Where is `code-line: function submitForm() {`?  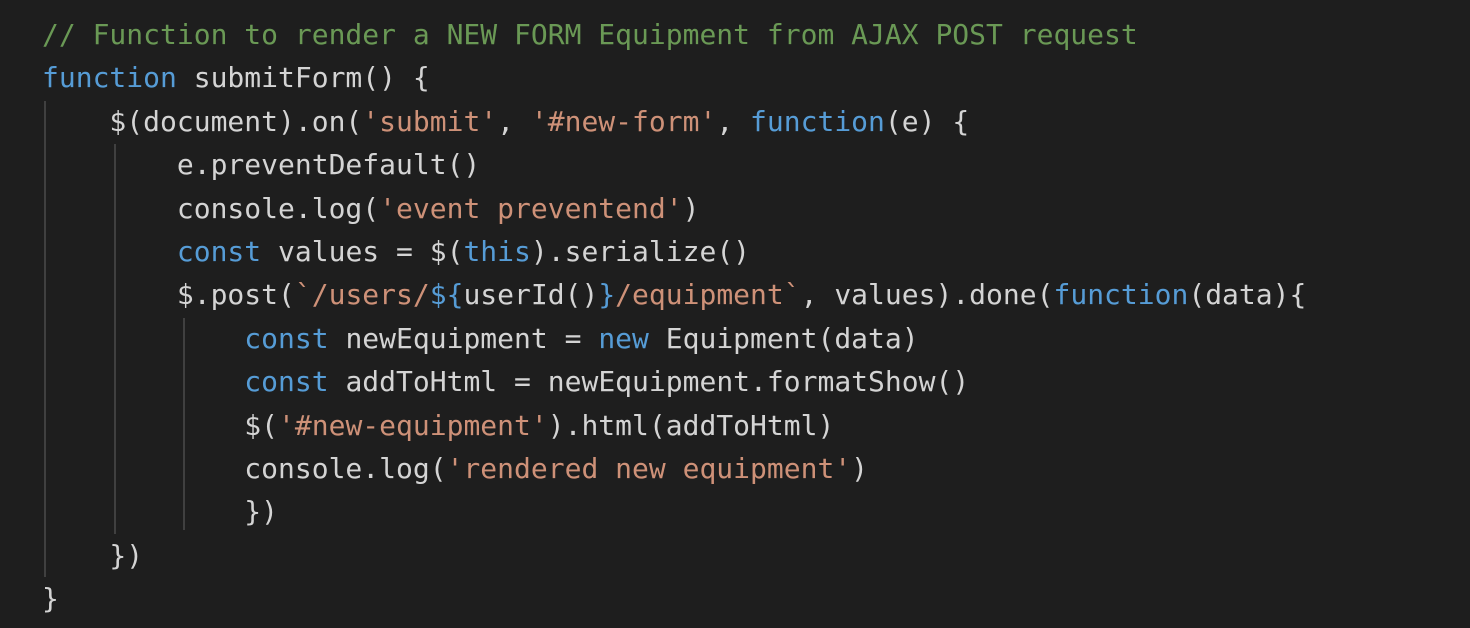
code-line: function submitForm() { is located at coordinates (674, 77).